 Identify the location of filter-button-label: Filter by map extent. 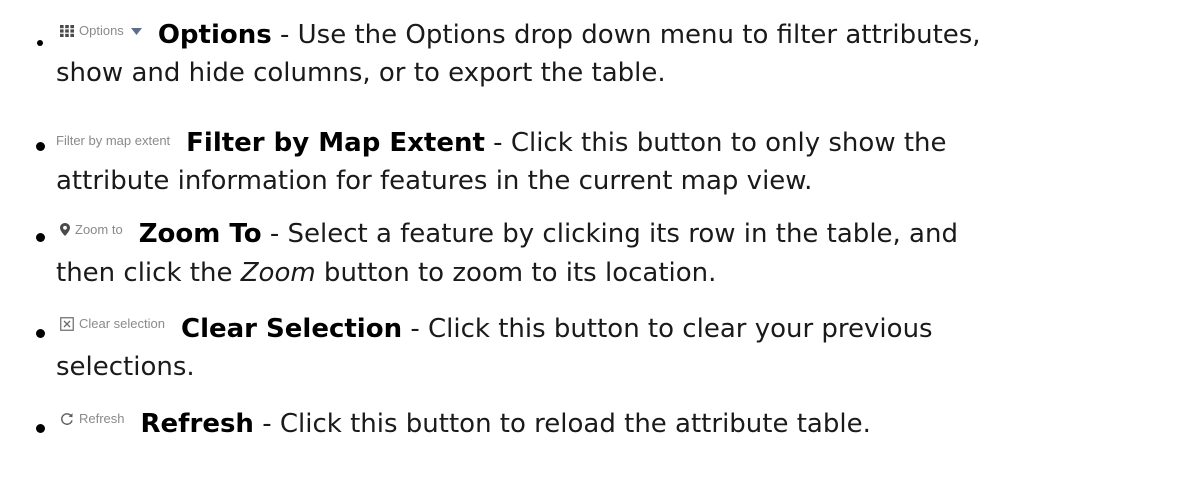
(113, 140).